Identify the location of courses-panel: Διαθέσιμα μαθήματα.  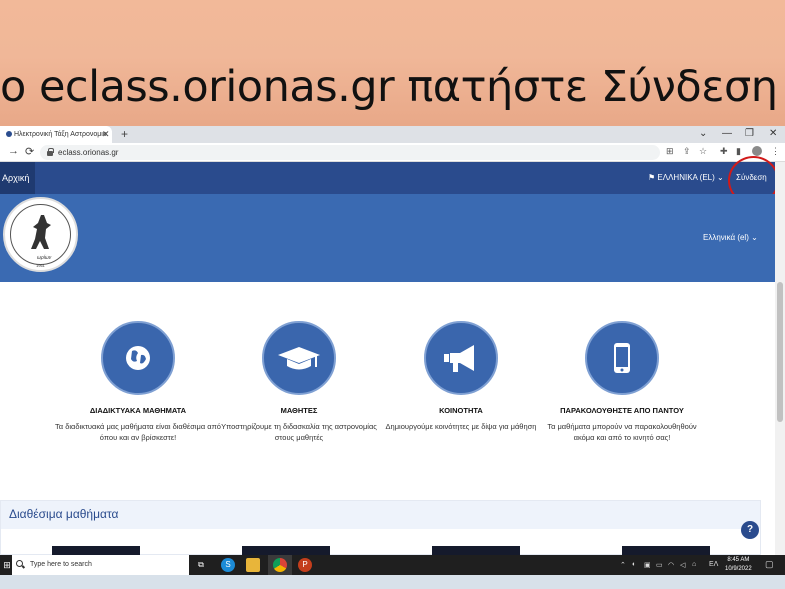
(380, 528).